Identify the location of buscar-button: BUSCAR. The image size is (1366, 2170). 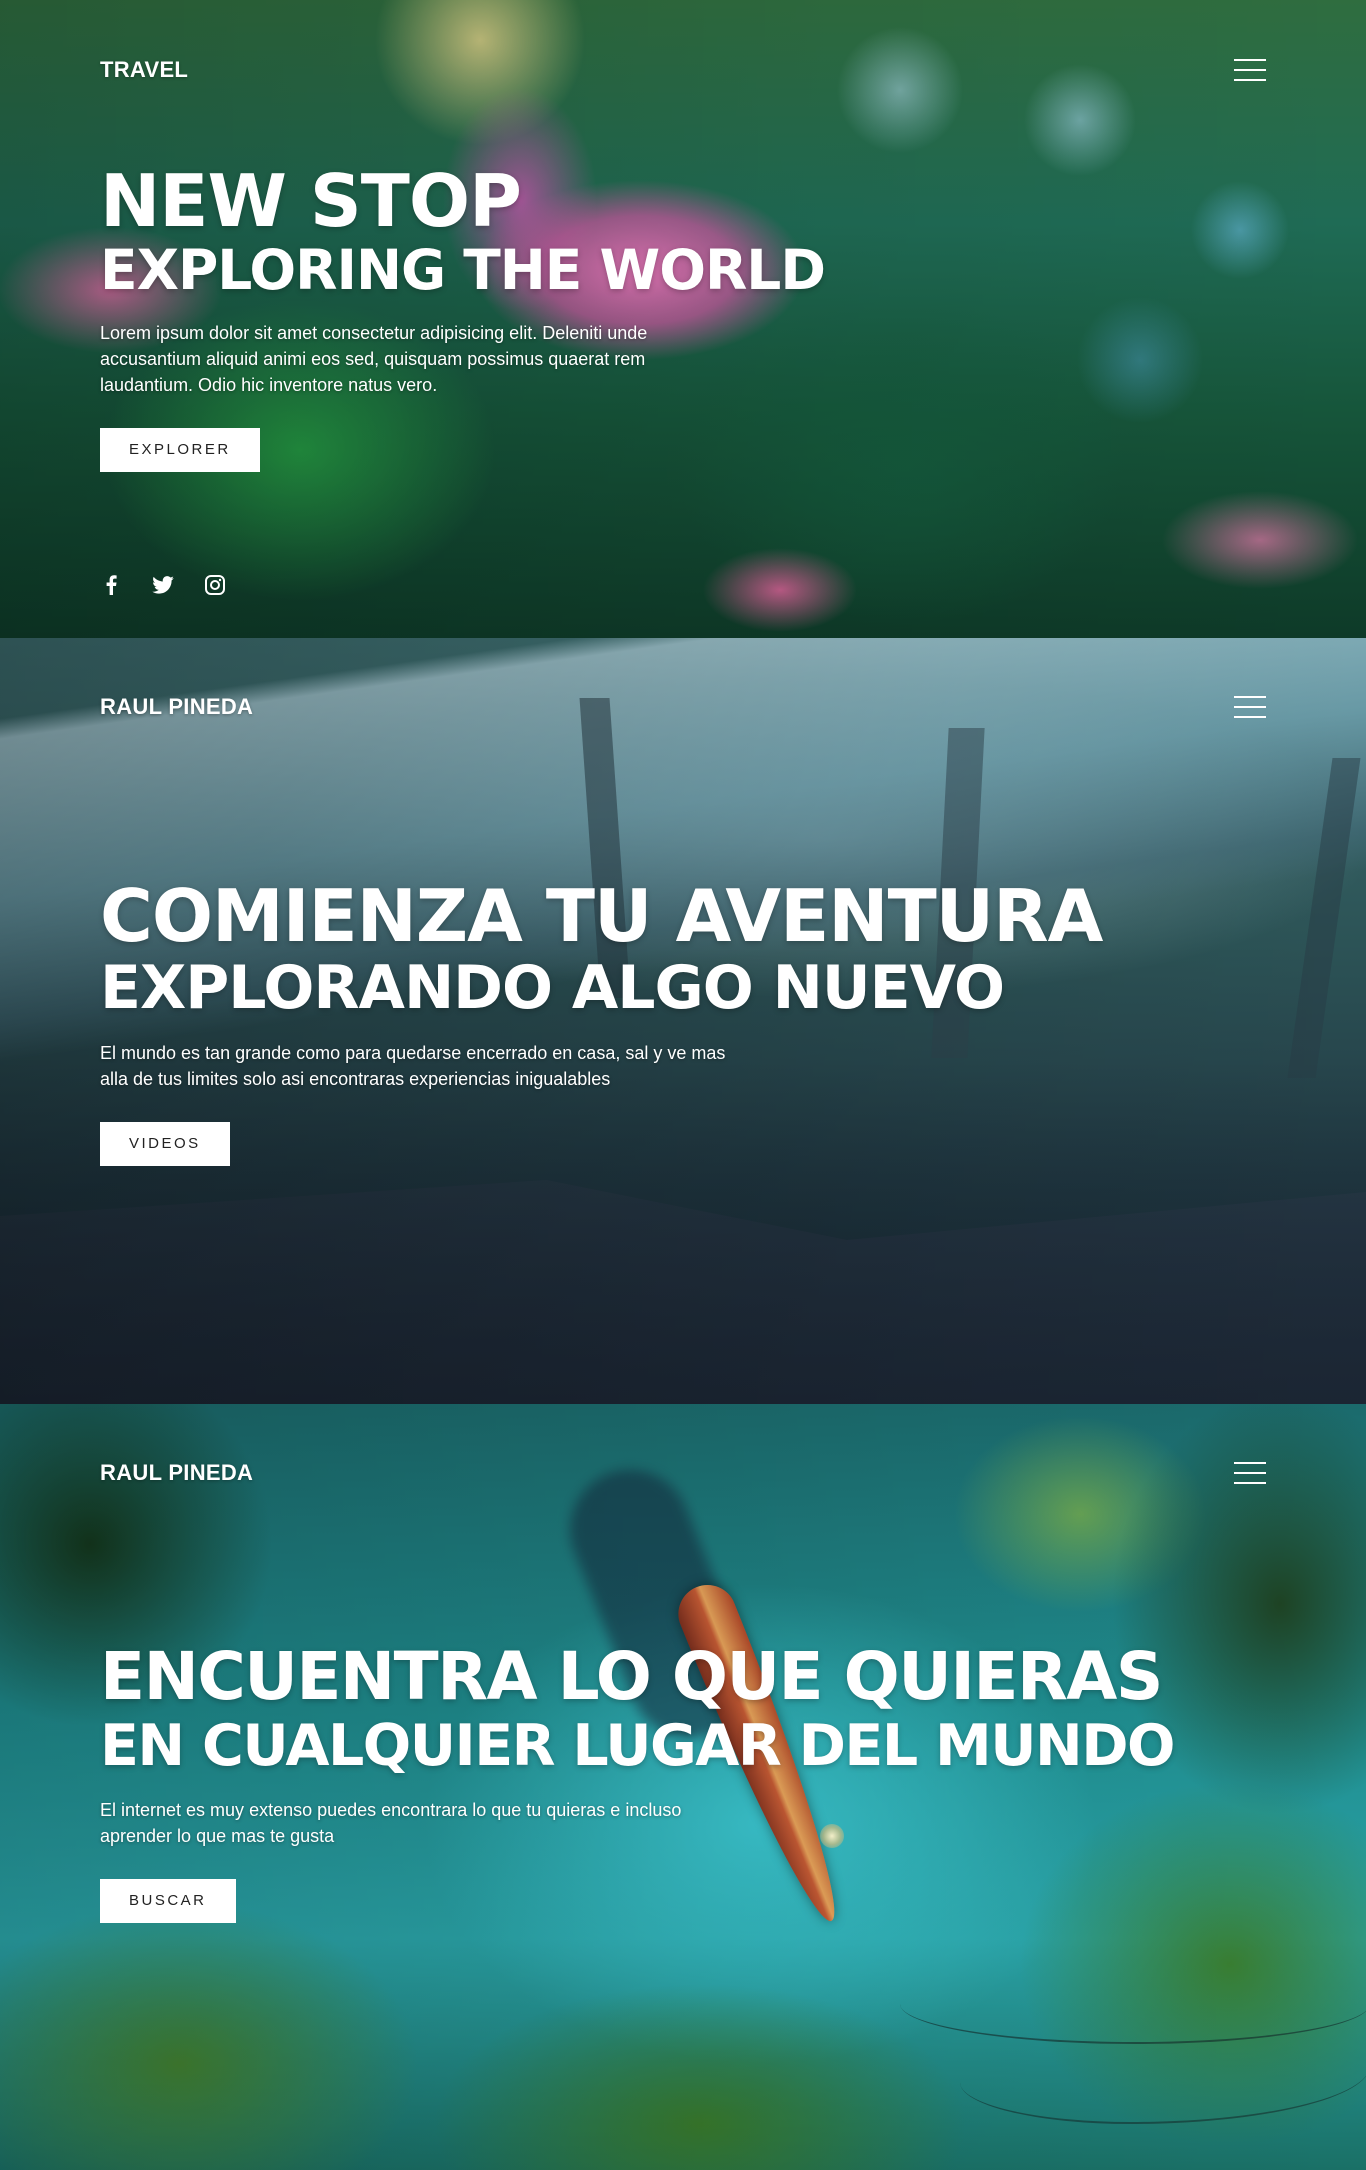
(168, 1901).